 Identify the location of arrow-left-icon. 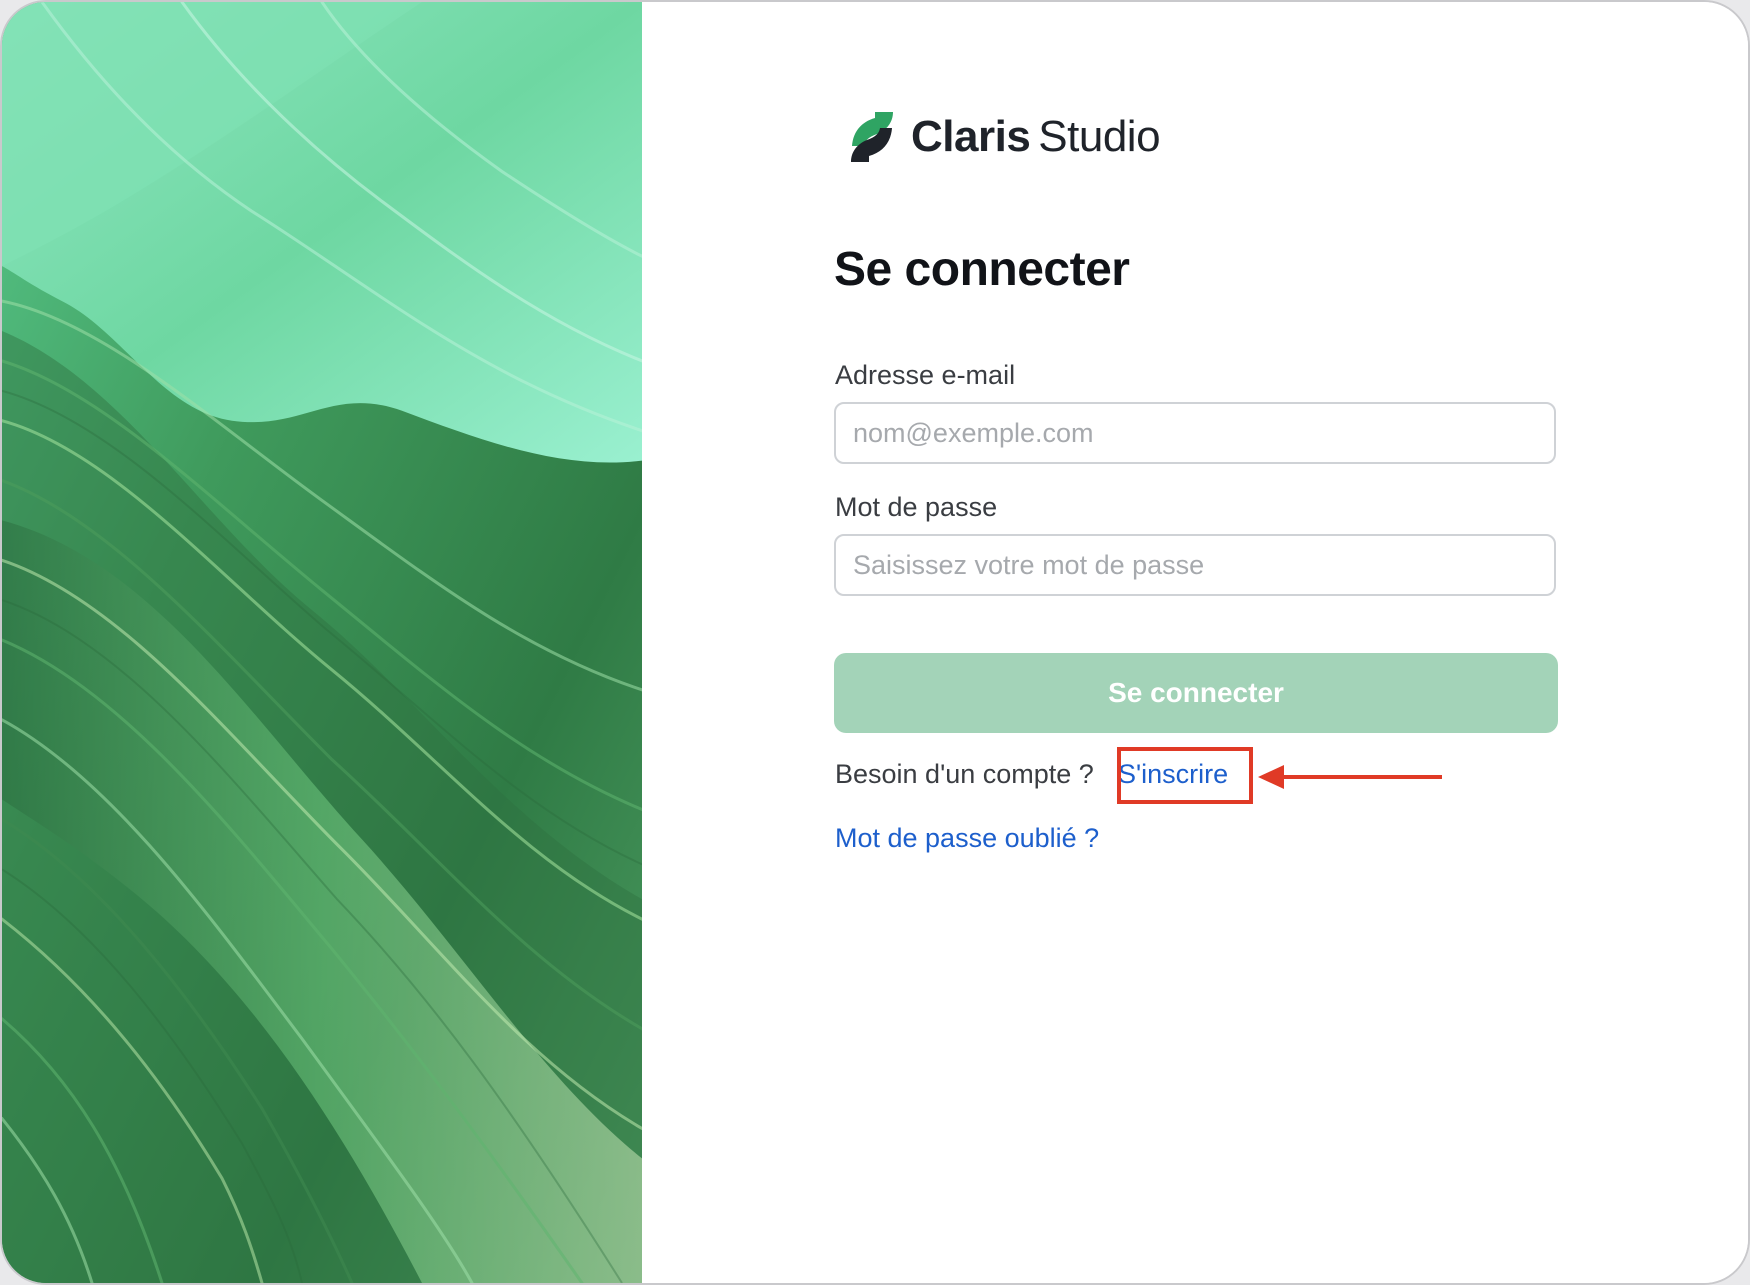
(1350, 777).